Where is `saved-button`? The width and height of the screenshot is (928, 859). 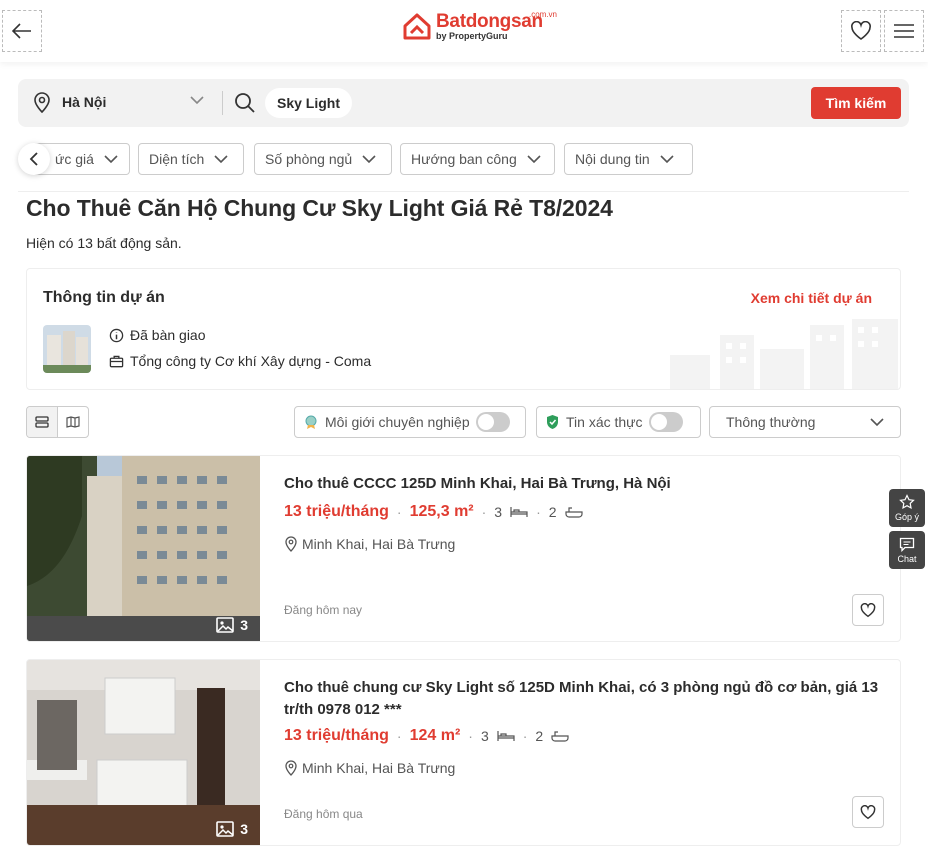
saved-button is located at coordinates (861, 31).